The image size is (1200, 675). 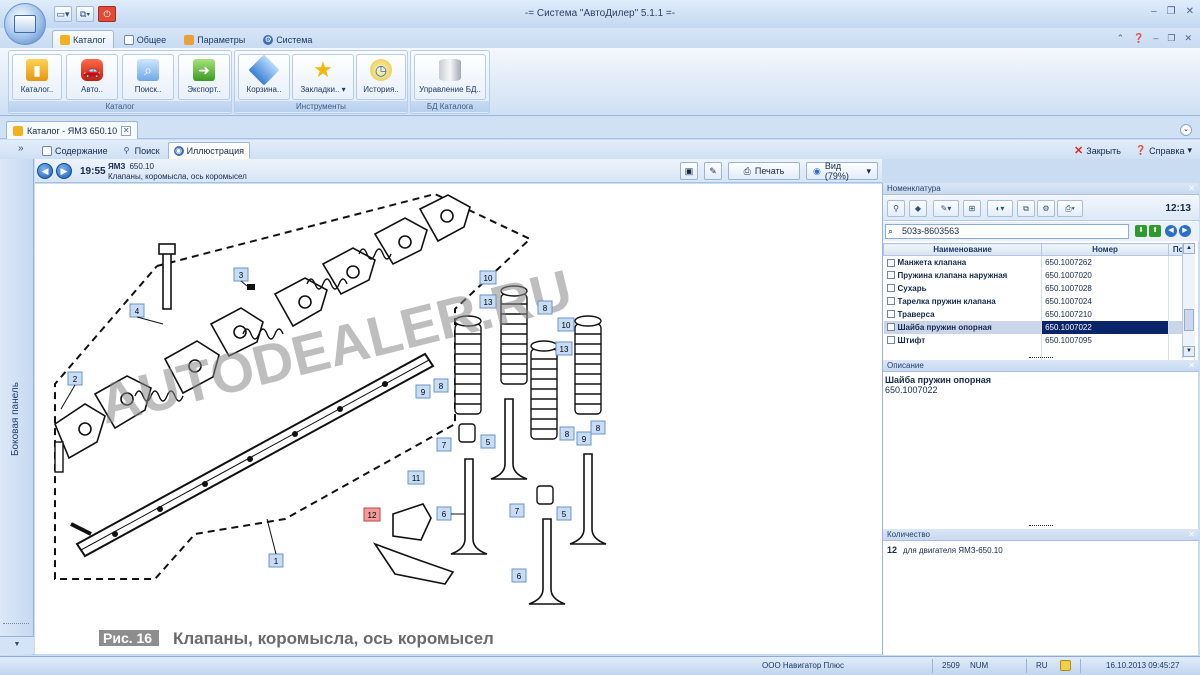 What do you see at coordinates (1039, 340) in the screenshot?
I see `table-row: Штифт650.10070953` at bounding box center [1039, 340].